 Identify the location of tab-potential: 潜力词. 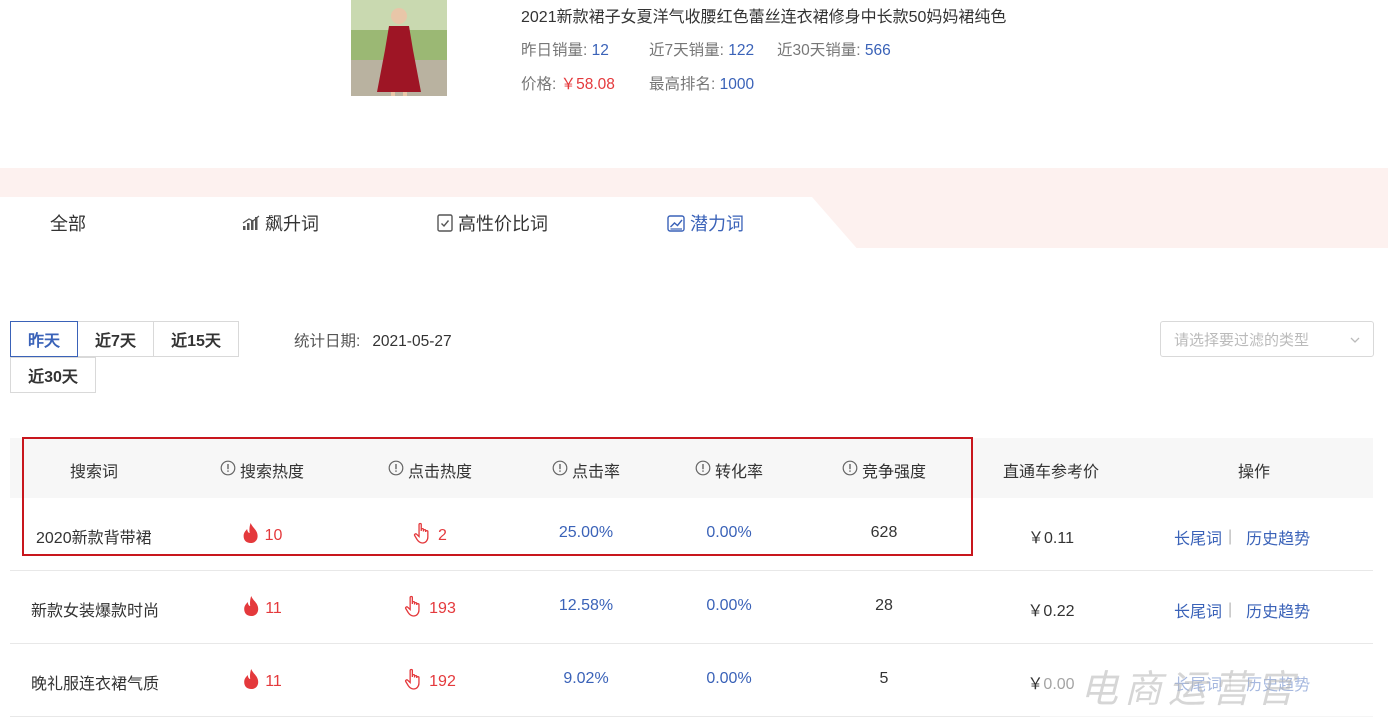
(705, 223).